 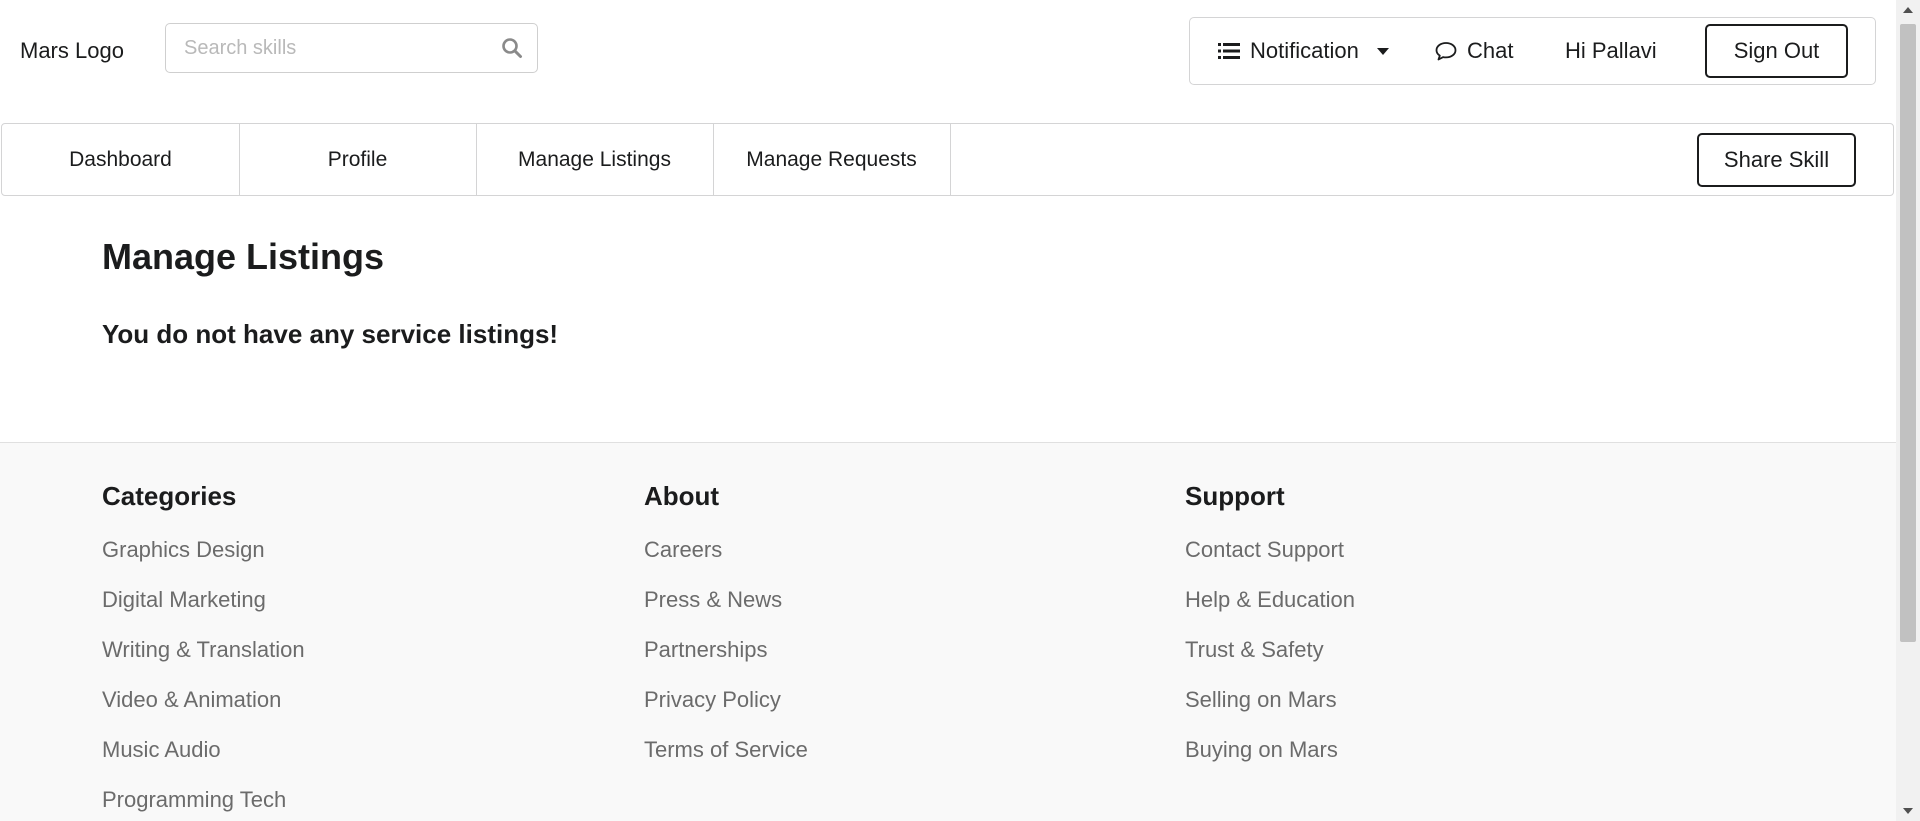 I want to click on footer-link: Careers, so click(x=726, y=560).